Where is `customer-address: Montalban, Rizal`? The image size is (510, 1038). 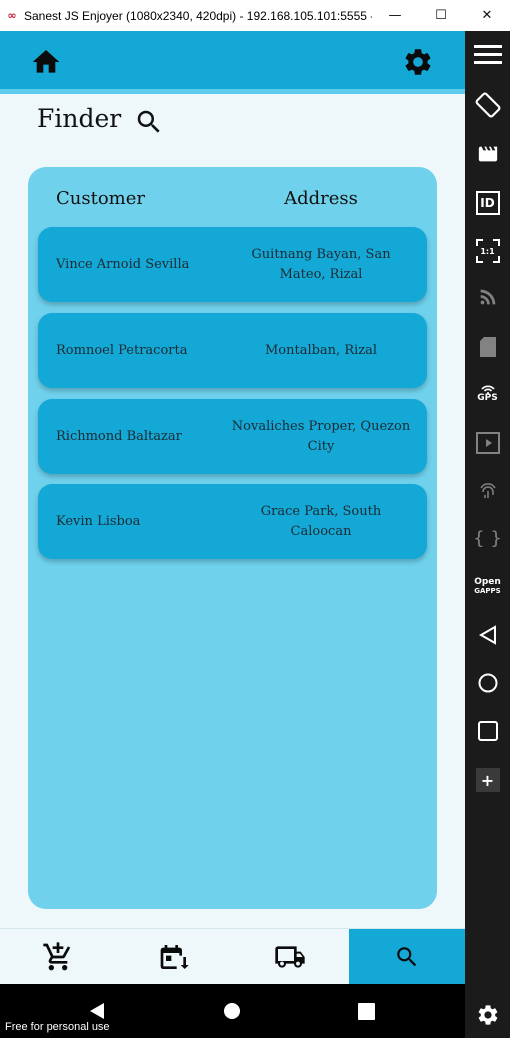 customer-address: Montalban, Rizal is located at coordinates (321, 350).